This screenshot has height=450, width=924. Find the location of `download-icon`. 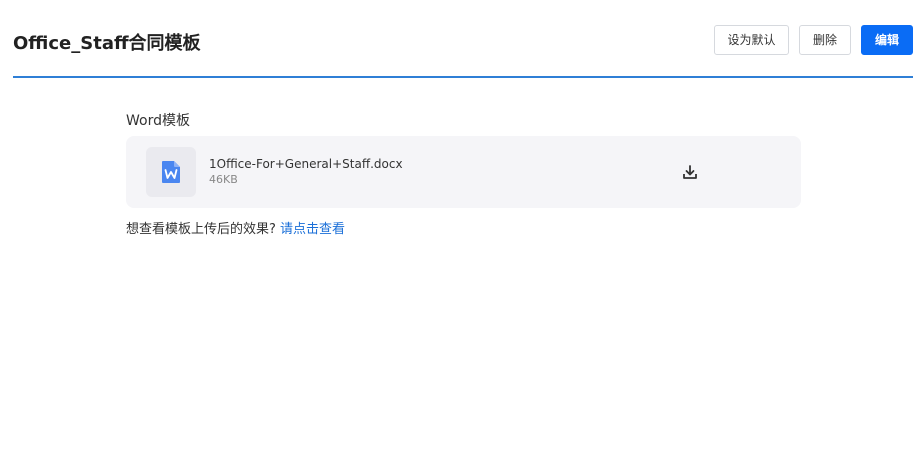

download-icon is located at coordinates (690, 172).